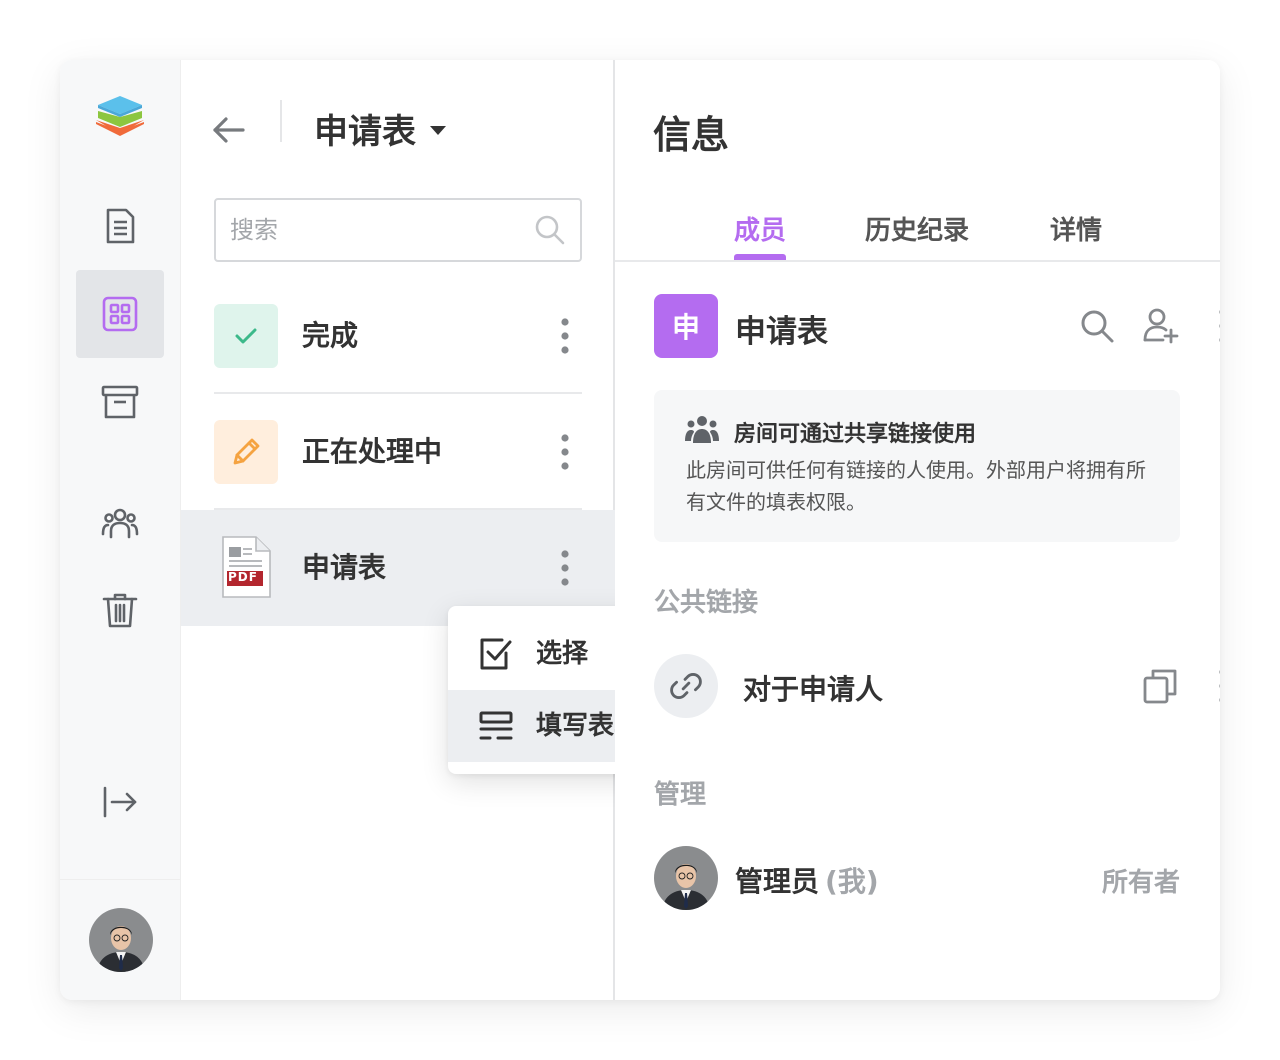  I want to click on link-name: 对于申请人, so click(813, 689).